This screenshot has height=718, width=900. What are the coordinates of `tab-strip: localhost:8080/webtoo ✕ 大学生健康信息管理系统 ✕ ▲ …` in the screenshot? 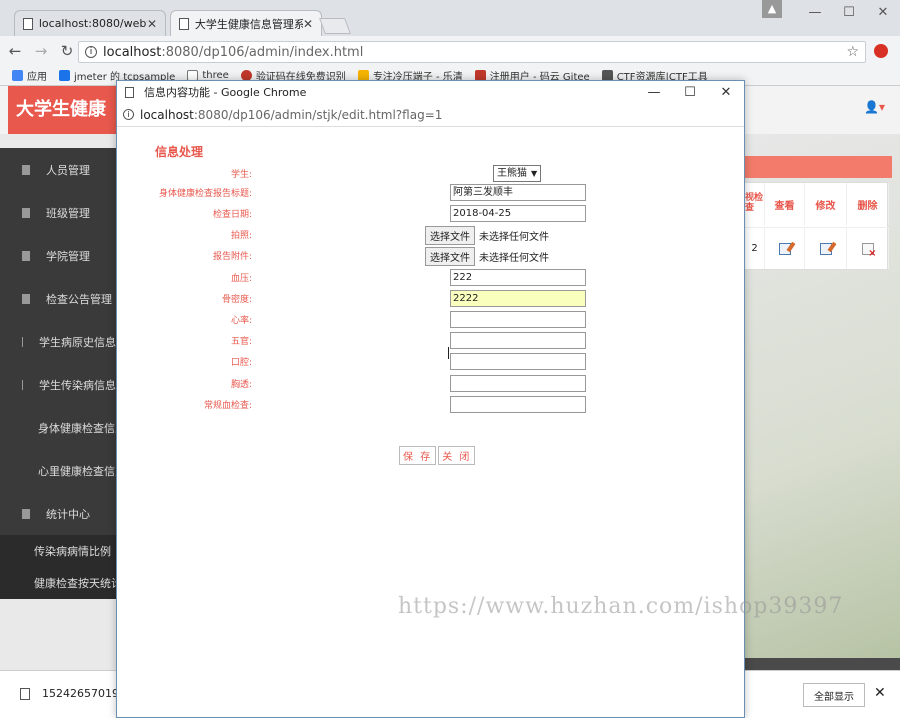 It's located at (450, 18).